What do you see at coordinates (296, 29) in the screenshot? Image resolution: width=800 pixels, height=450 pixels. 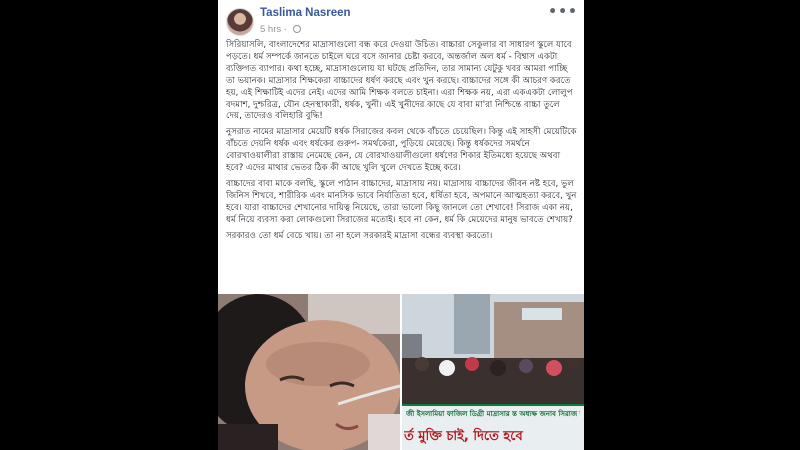 I see `globe-icon` at bounding box center [296, 29].